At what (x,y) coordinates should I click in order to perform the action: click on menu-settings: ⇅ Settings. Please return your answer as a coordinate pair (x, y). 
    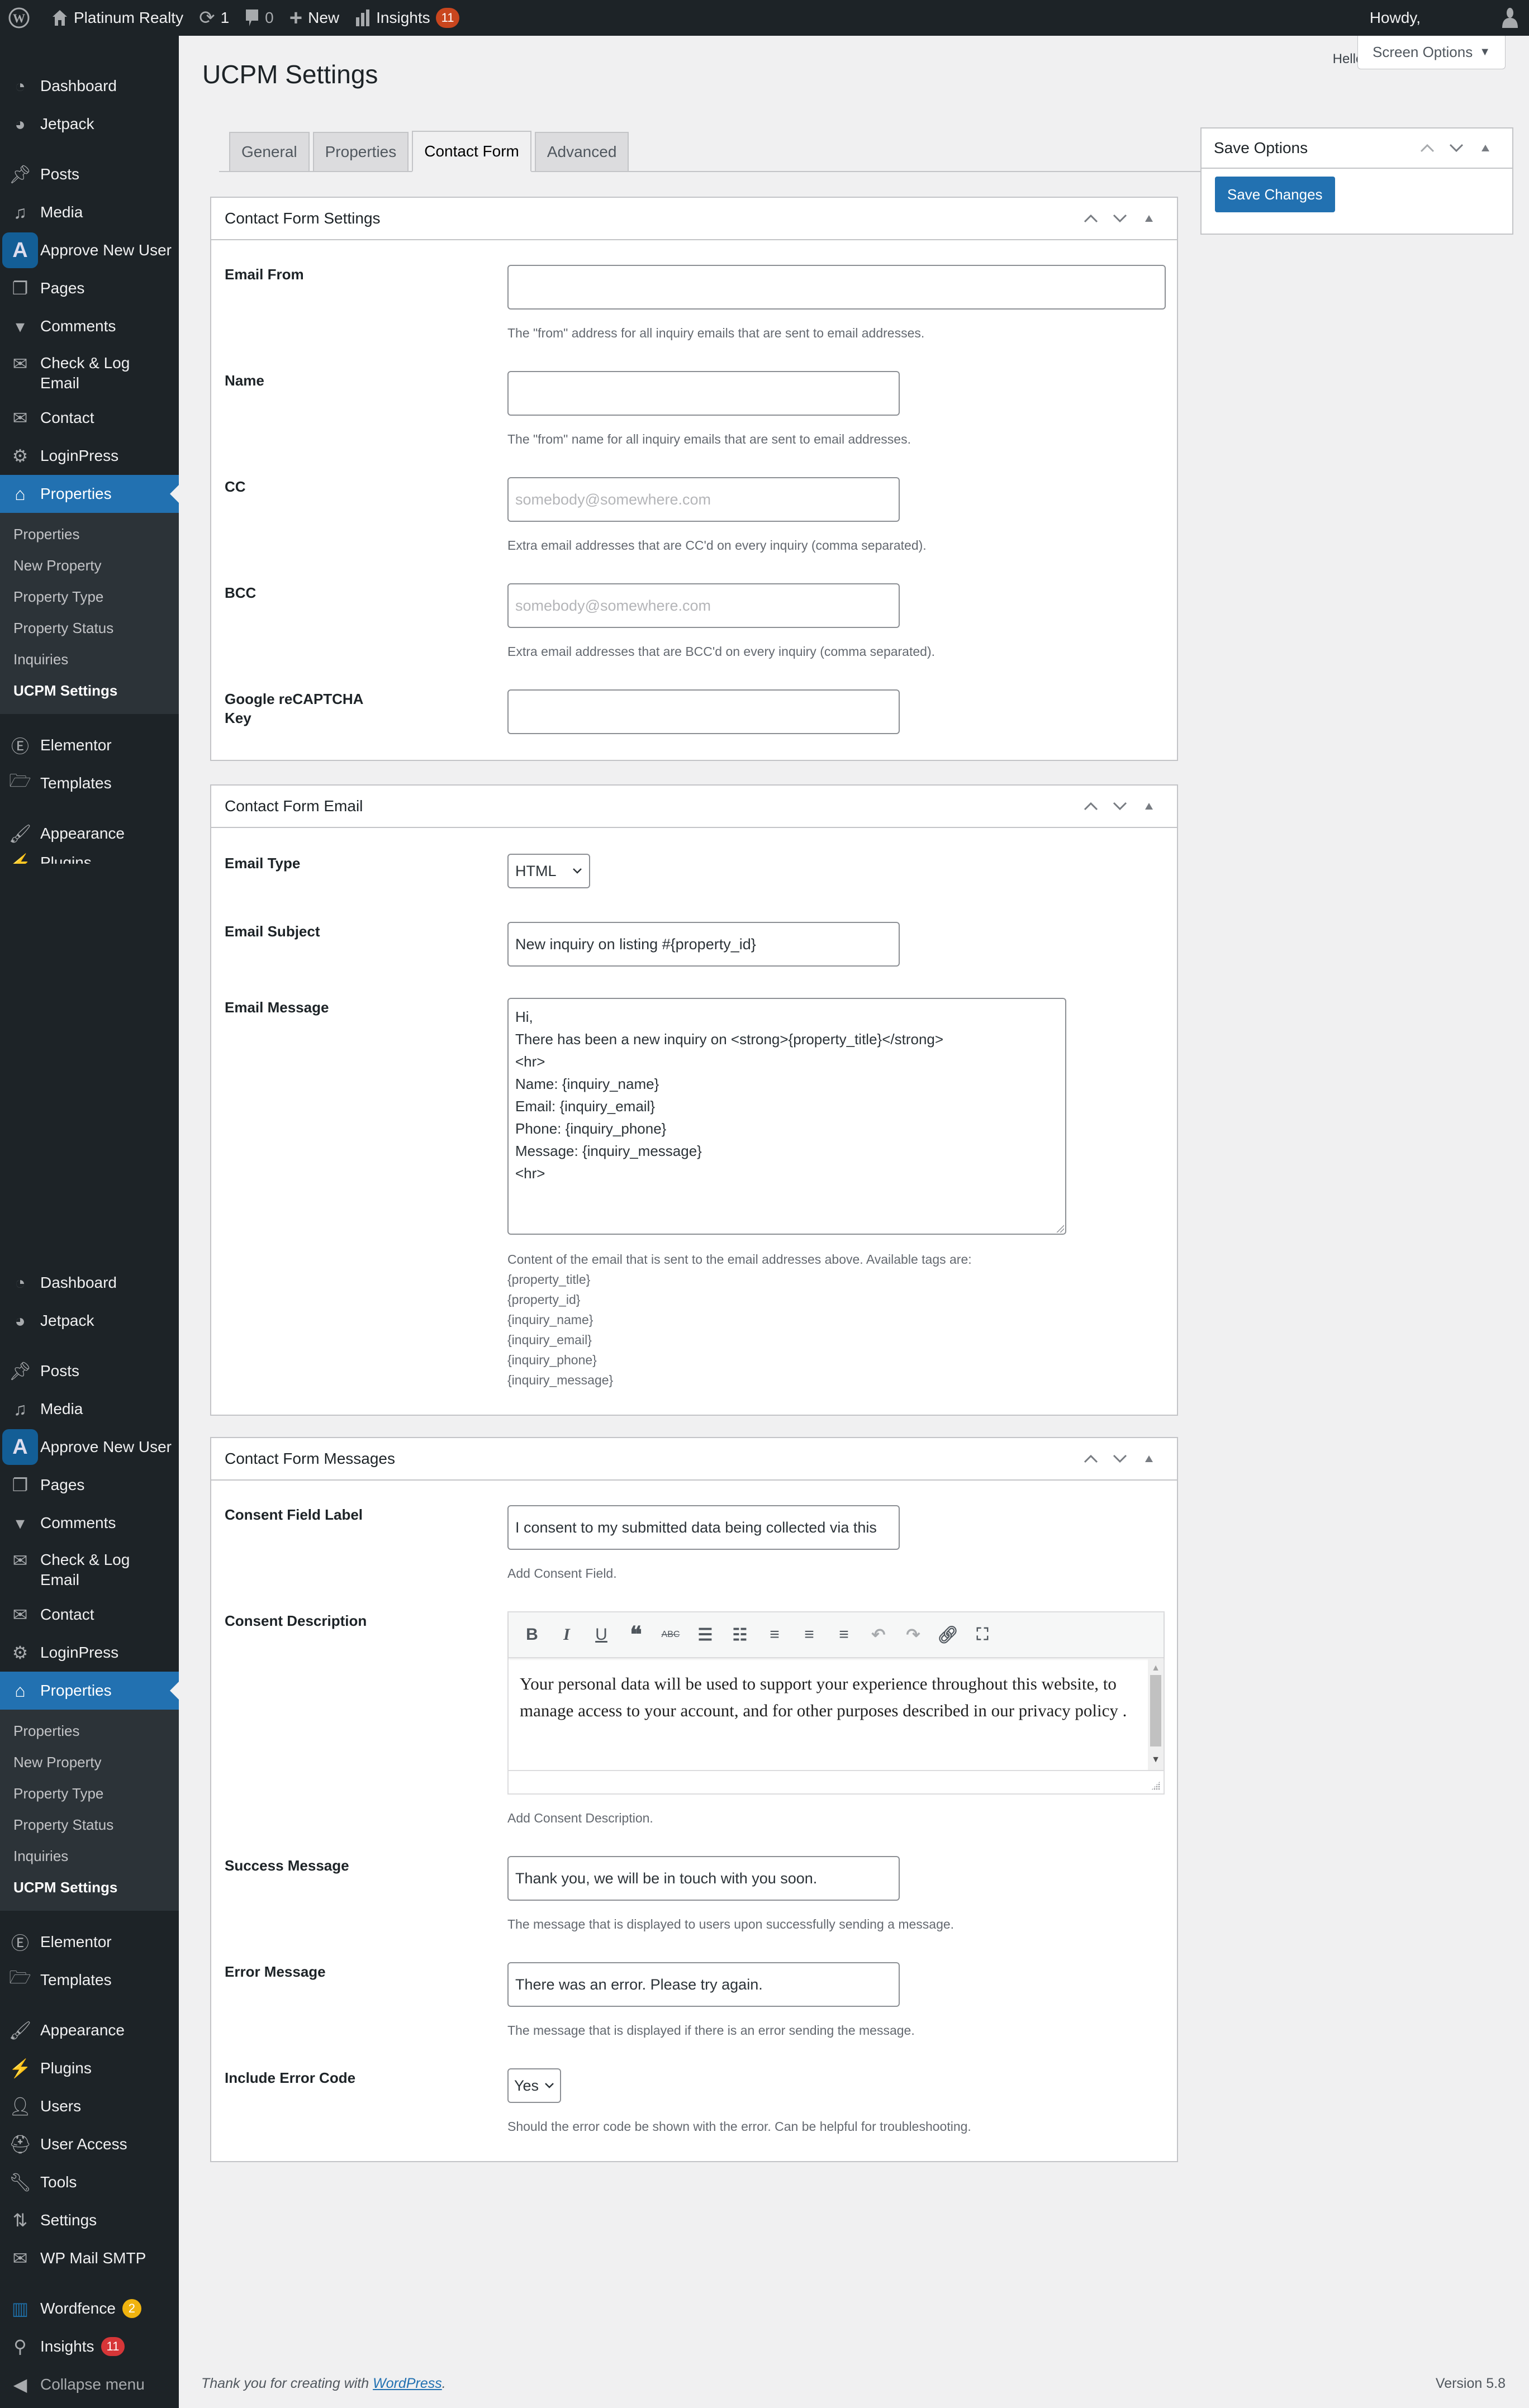
    Looking at the image, I should click on (89, 2220).